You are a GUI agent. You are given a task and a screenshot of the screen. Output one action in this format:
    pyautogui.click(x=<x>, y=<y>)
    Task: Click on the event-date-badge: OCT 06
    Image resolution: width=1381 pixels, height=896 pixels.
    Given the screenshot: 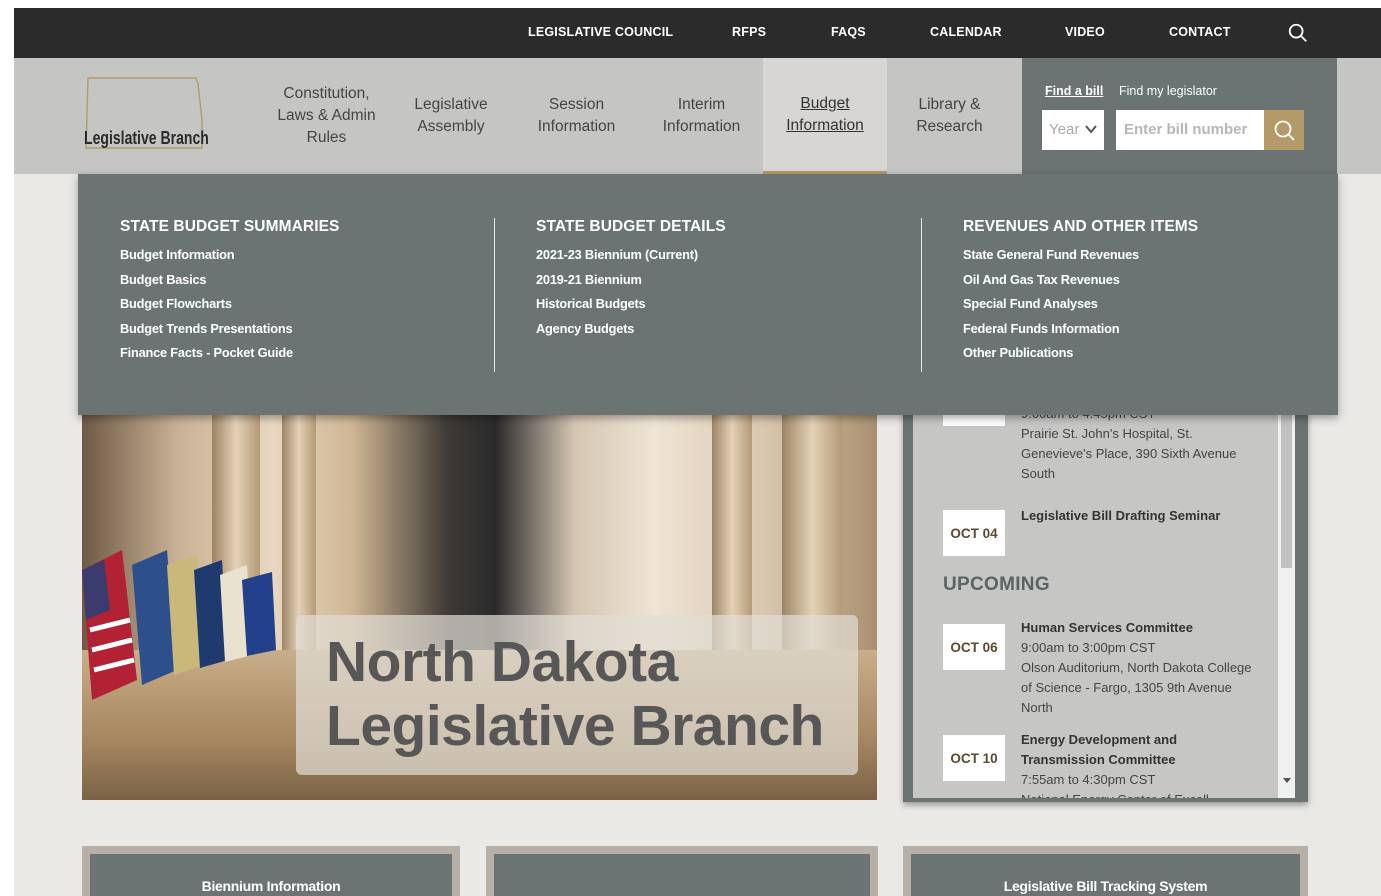 What is the action you would take?
    pyautogui.click(x=974, y=647)
    